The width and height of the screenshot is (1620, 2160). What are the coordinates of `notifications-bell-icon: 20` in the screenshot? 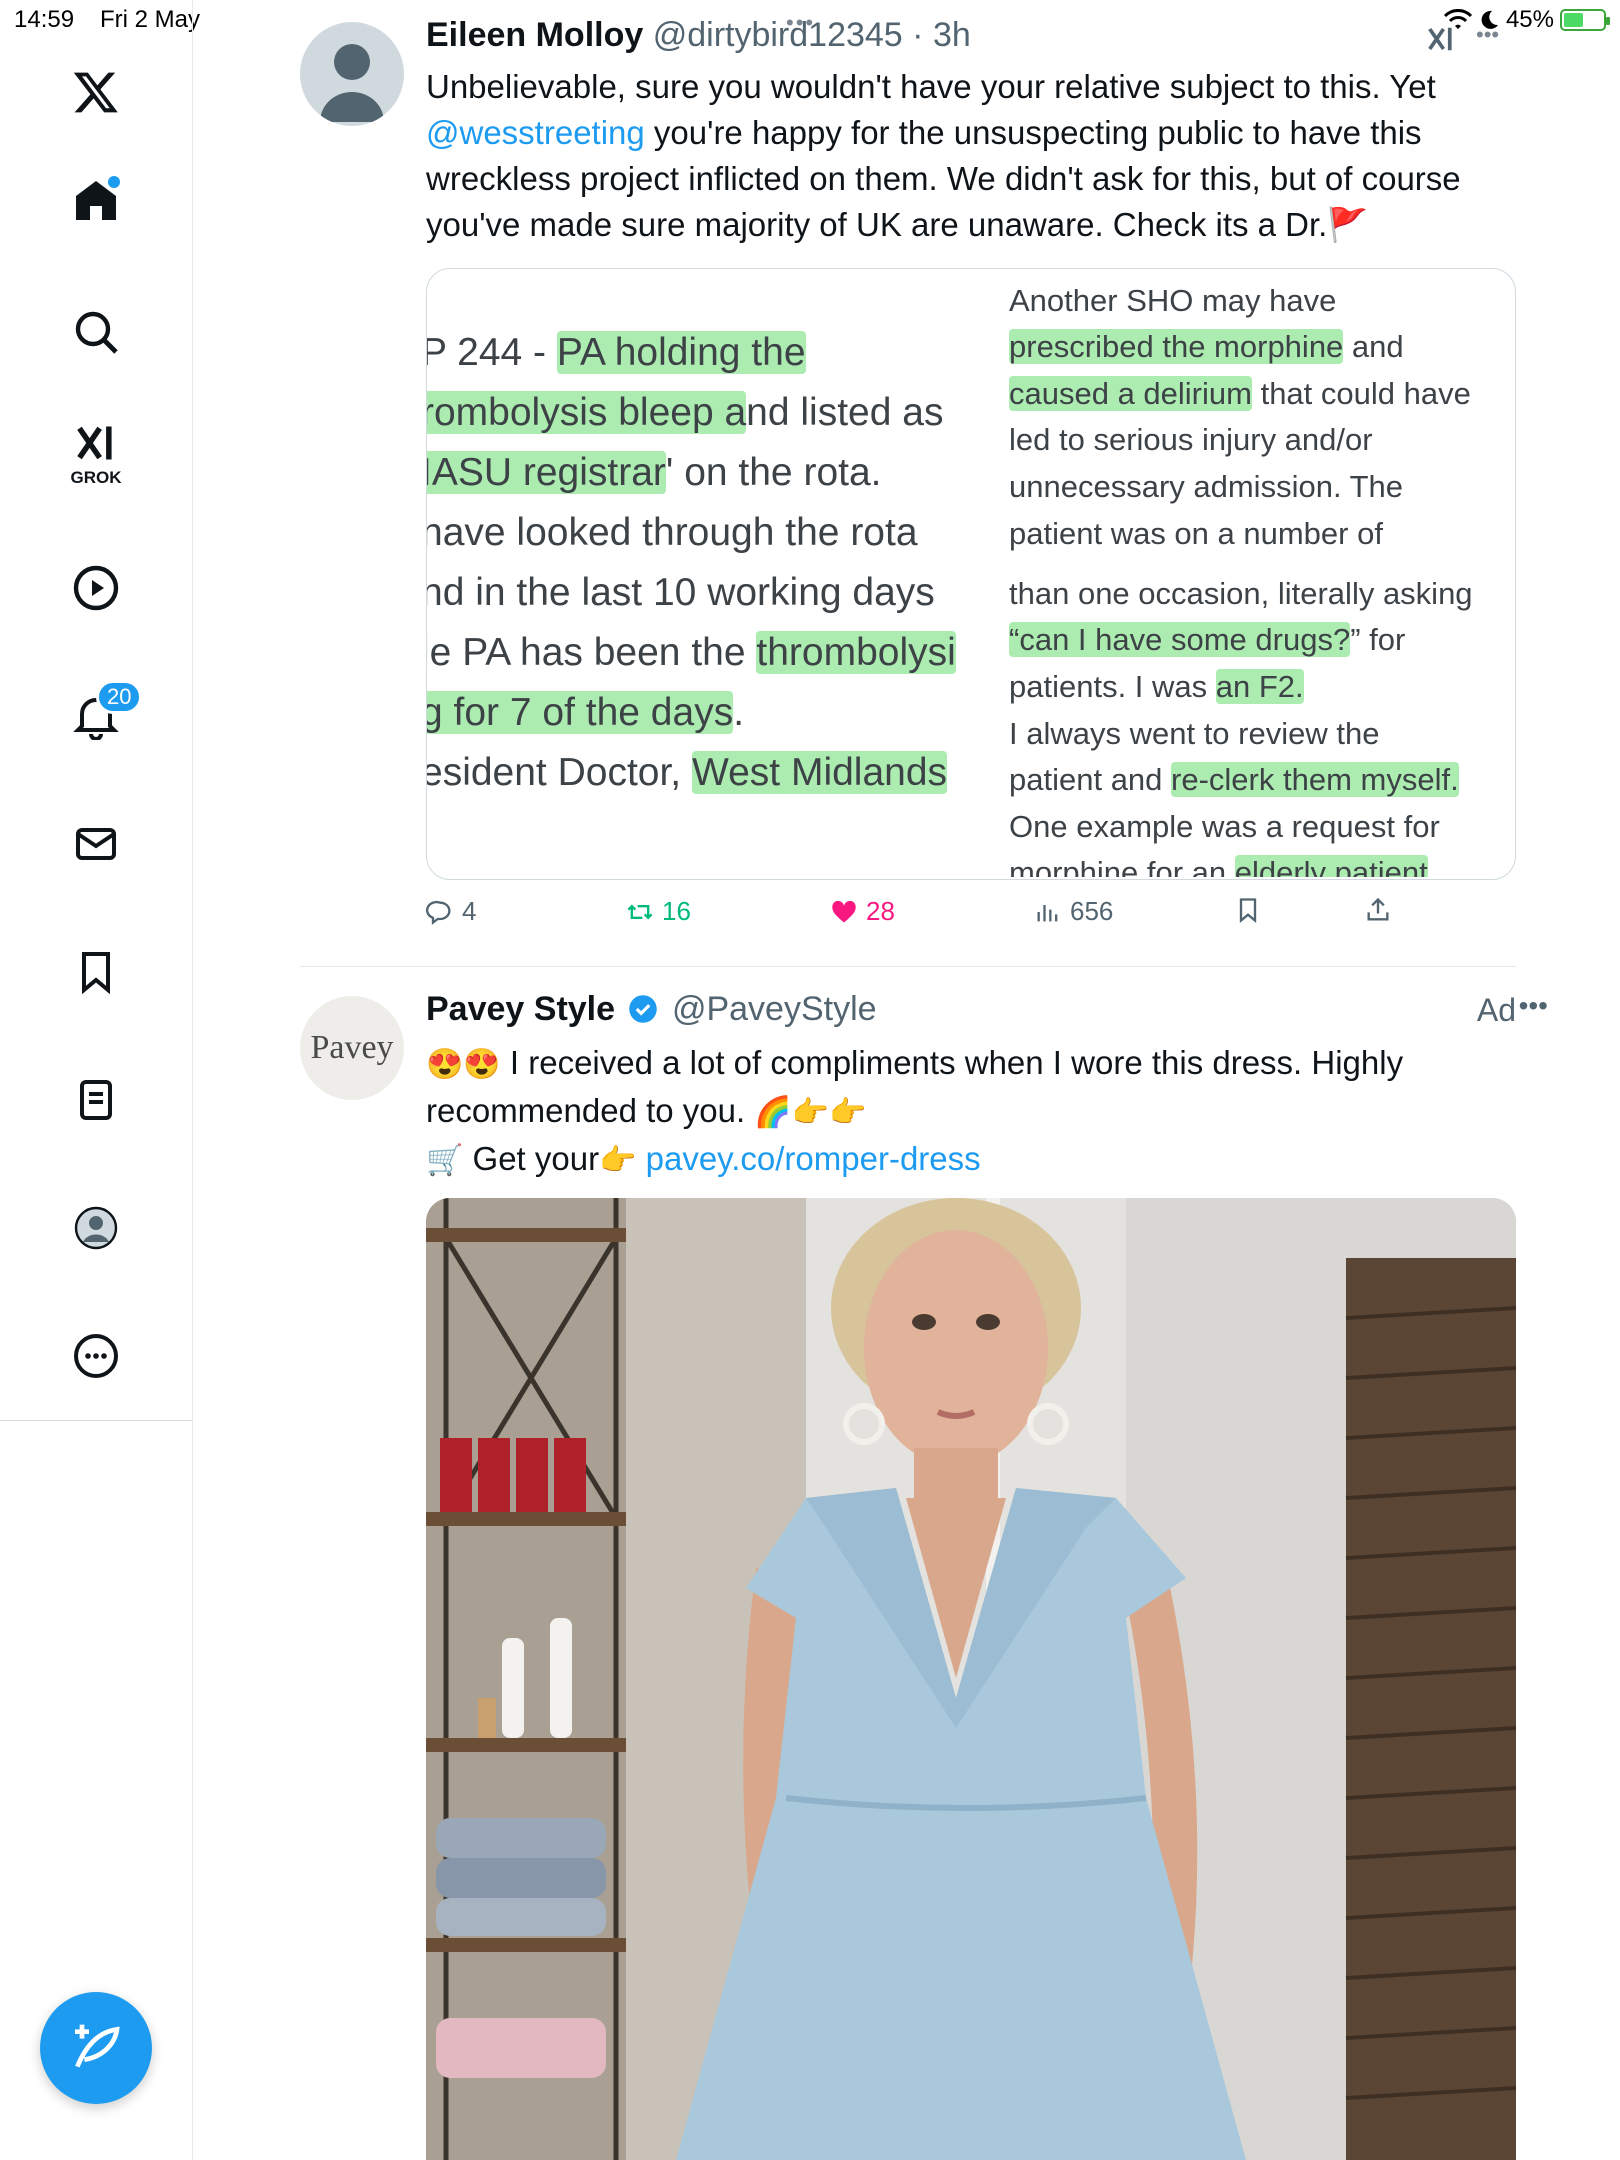 It's located at (99, 716).